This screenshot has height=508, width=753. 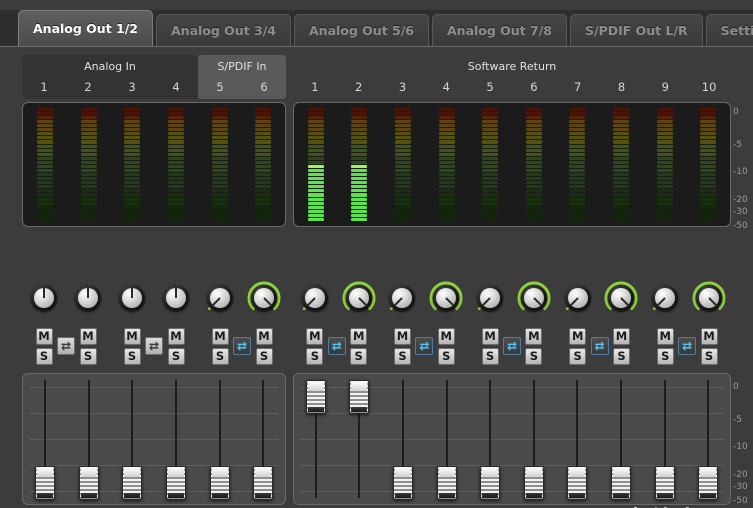 What do you see at coordinates (361, 30) in the screenshot?
I see `tab-analog-out-5-6: Analog Out 5/6` at bounding box center [361, 30].